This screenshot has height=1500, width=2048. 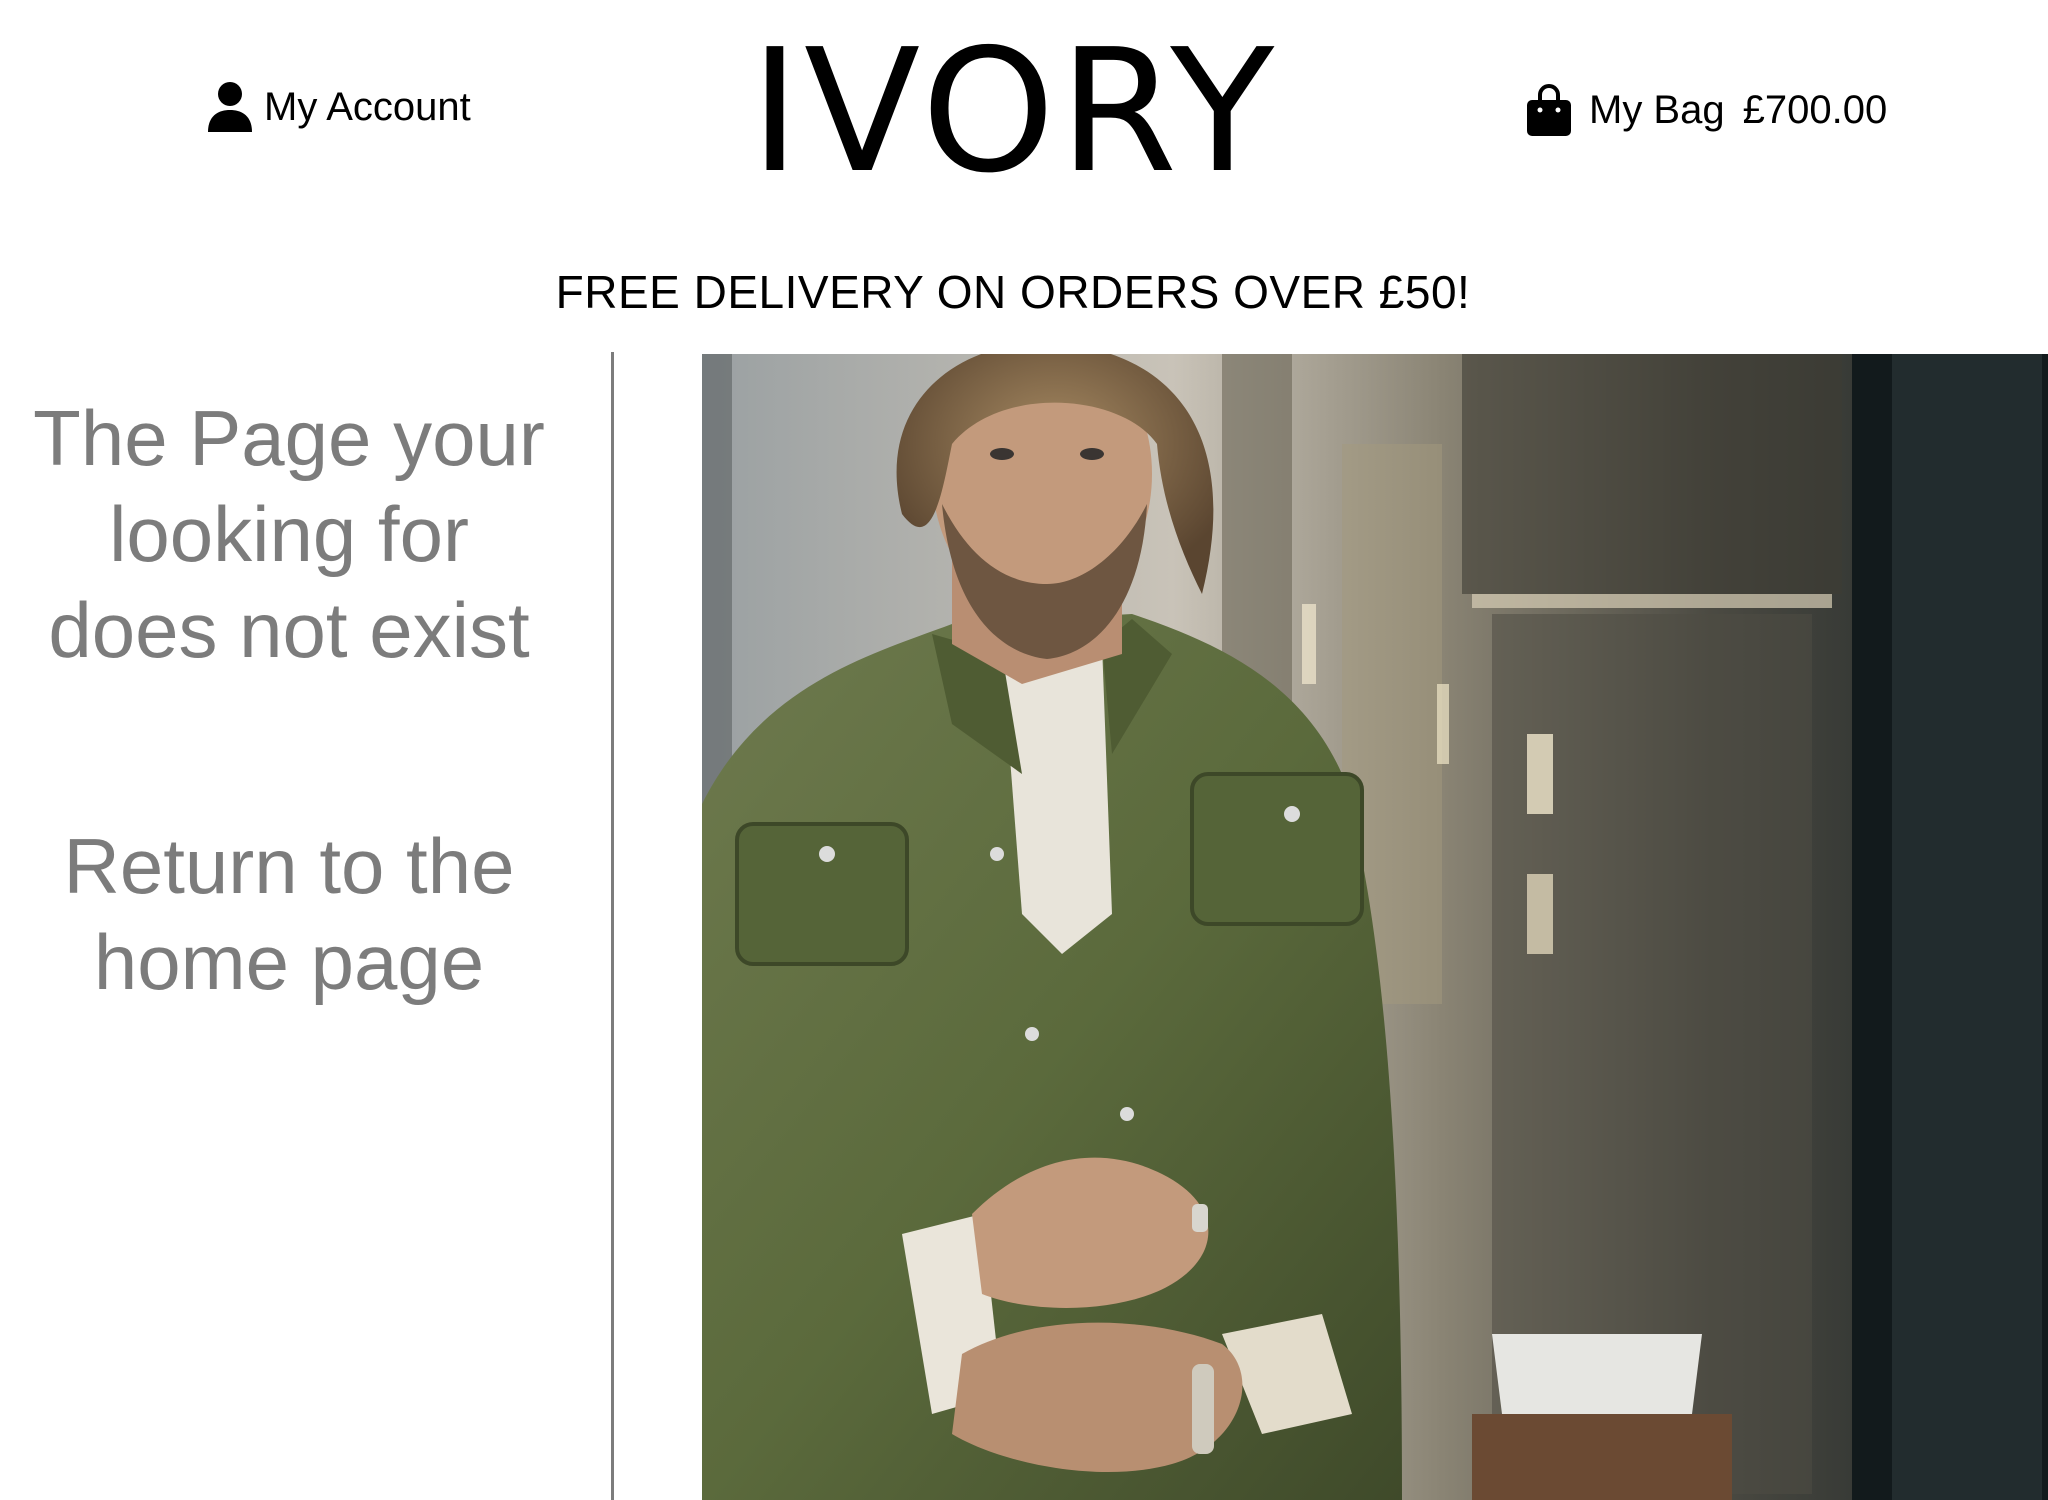 I want to click on message-line-2: looking for, so click(x=289, y=534).